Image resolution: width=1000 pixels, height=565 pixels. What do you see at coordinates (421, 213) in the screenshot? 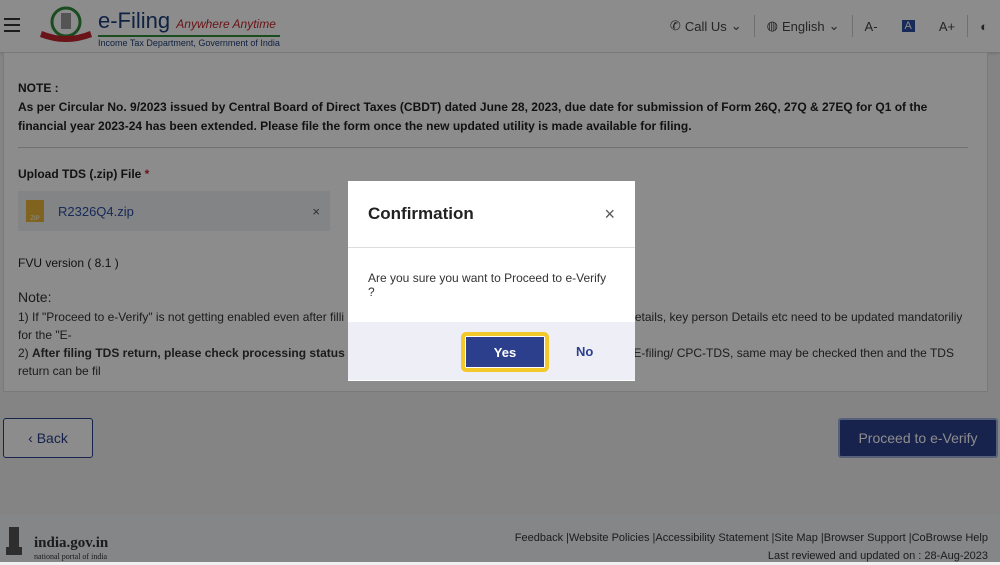
I see `dialog-title: Confirmation` at bounding box center [421, 213].